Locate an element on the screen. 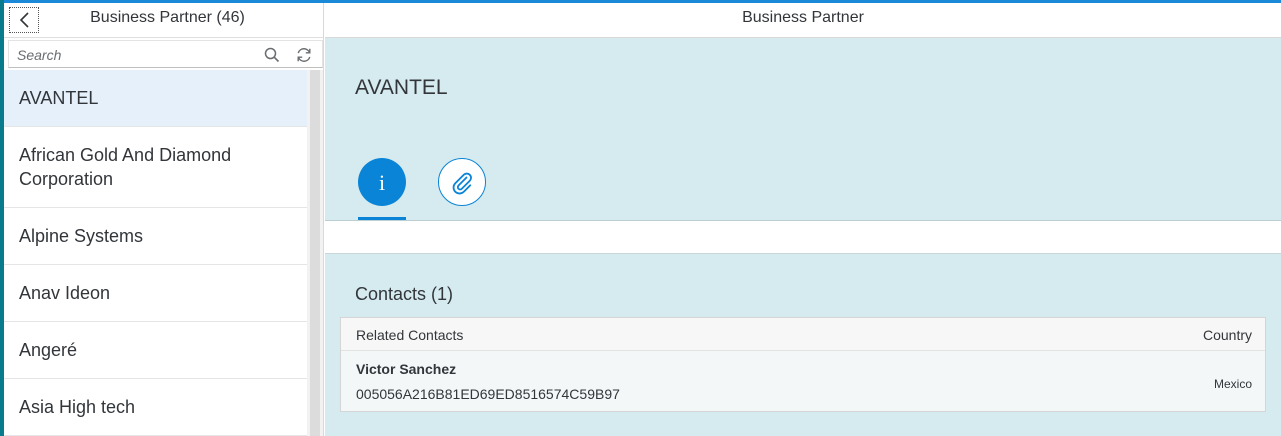  list-item-label: Asia High tech is located at coordinates (77, 407).